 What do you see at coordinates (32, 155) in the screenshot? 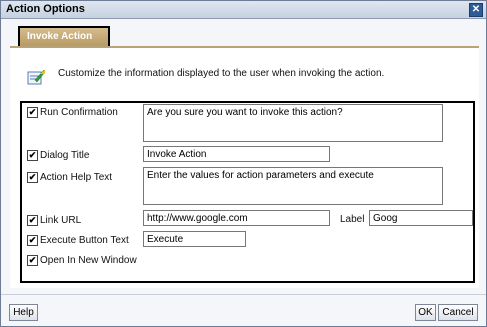
I see `dialog-title-checkbox: ✔` at bounding box center [32, 155].